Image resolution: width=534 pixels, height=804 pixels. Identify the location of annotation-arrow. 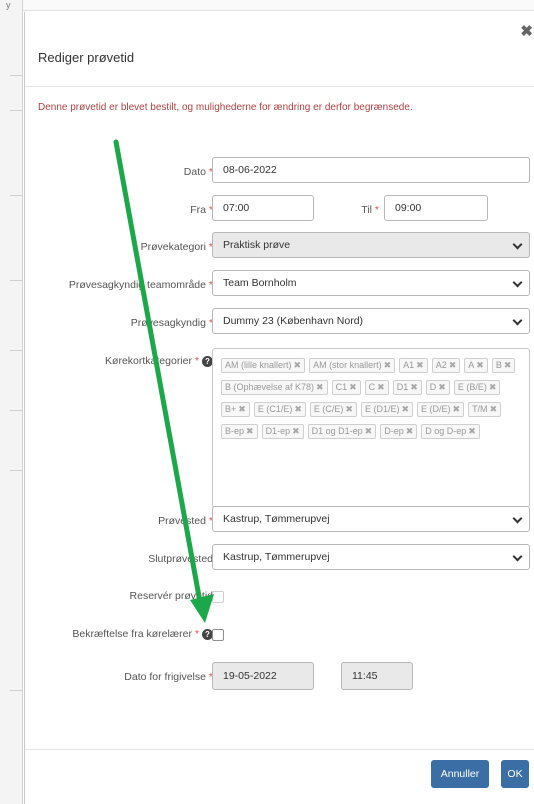
(163, 381).